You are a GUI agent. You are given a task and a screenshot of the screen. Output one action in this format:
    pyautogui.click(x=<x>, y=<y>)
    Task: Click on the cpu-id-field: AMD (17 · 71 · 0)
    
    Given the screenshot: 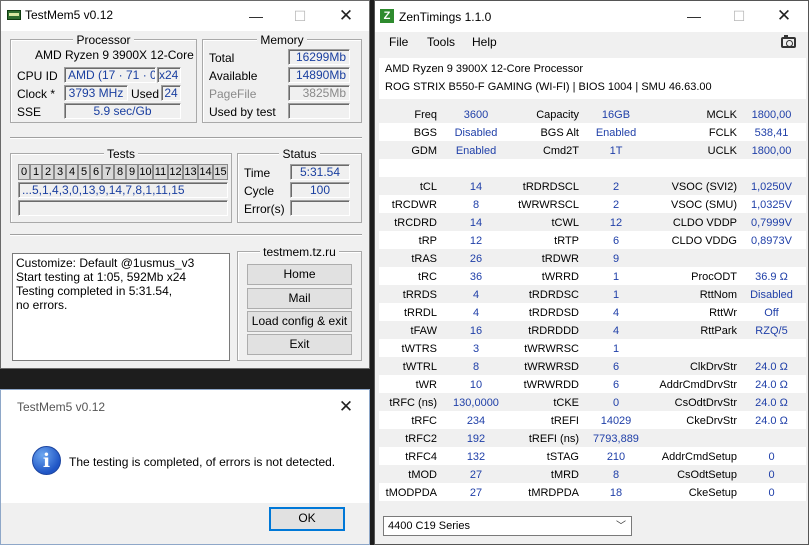 What is the action you would take?
    pyautogui.click(x=110, y=75)
    